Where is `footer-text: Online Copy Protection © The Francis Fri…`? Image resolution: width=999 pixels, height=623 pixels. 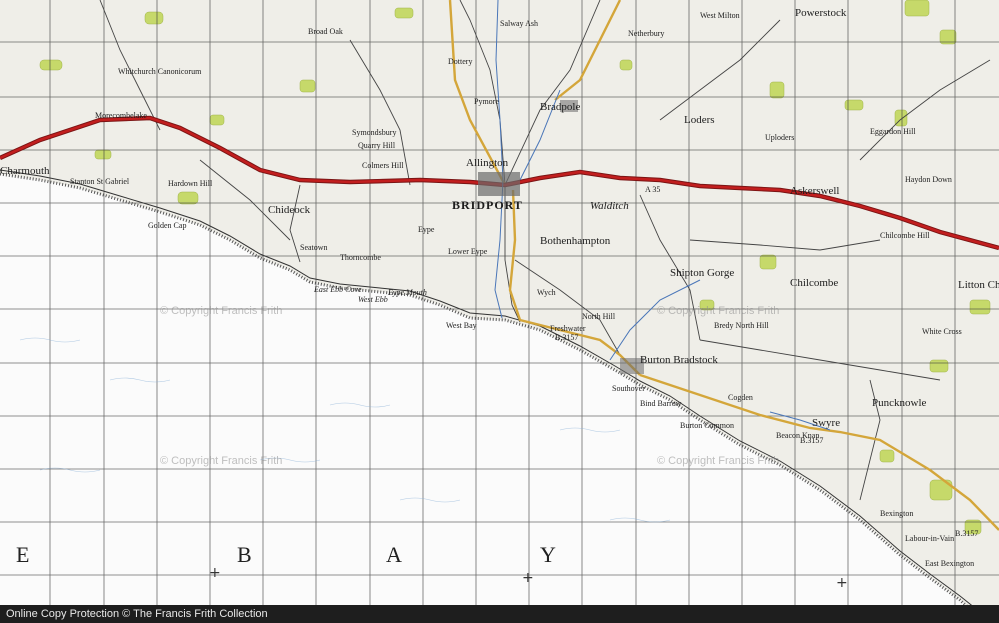
footer-text: Online Copy Protection © The Francis Fri… is located at coordinates (137, 614).